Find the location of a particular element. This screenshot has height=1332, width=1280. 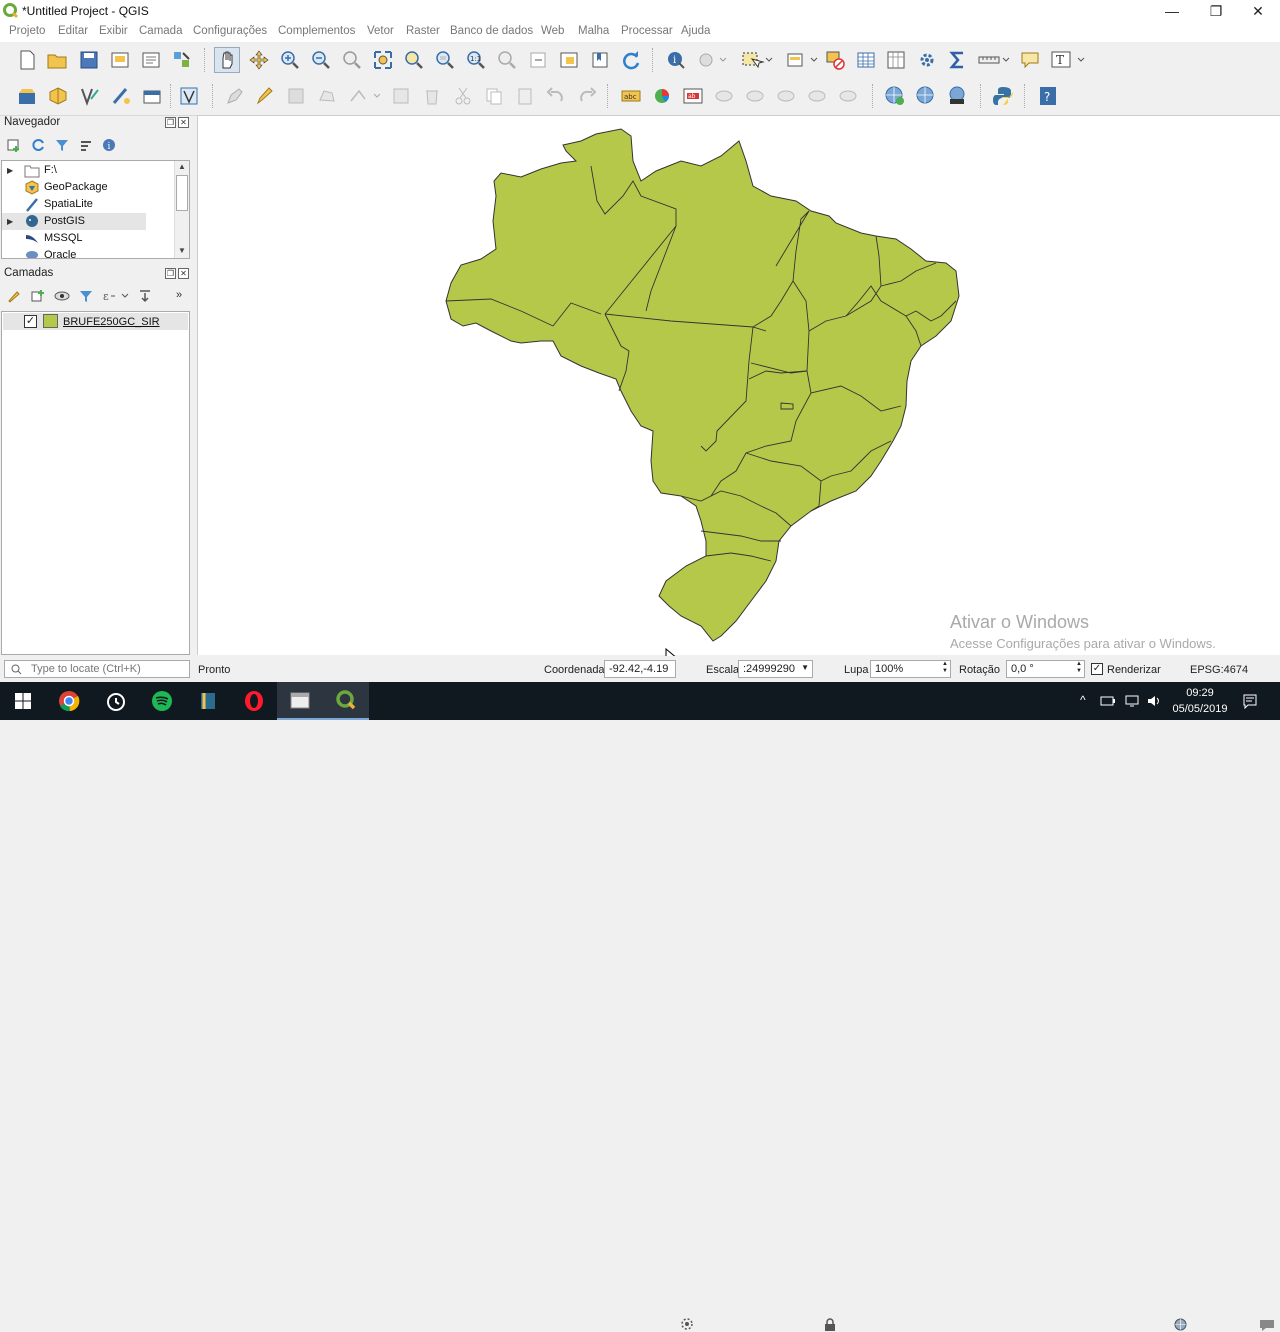

scrollbar-thumb is located at coordinates (182, 193).